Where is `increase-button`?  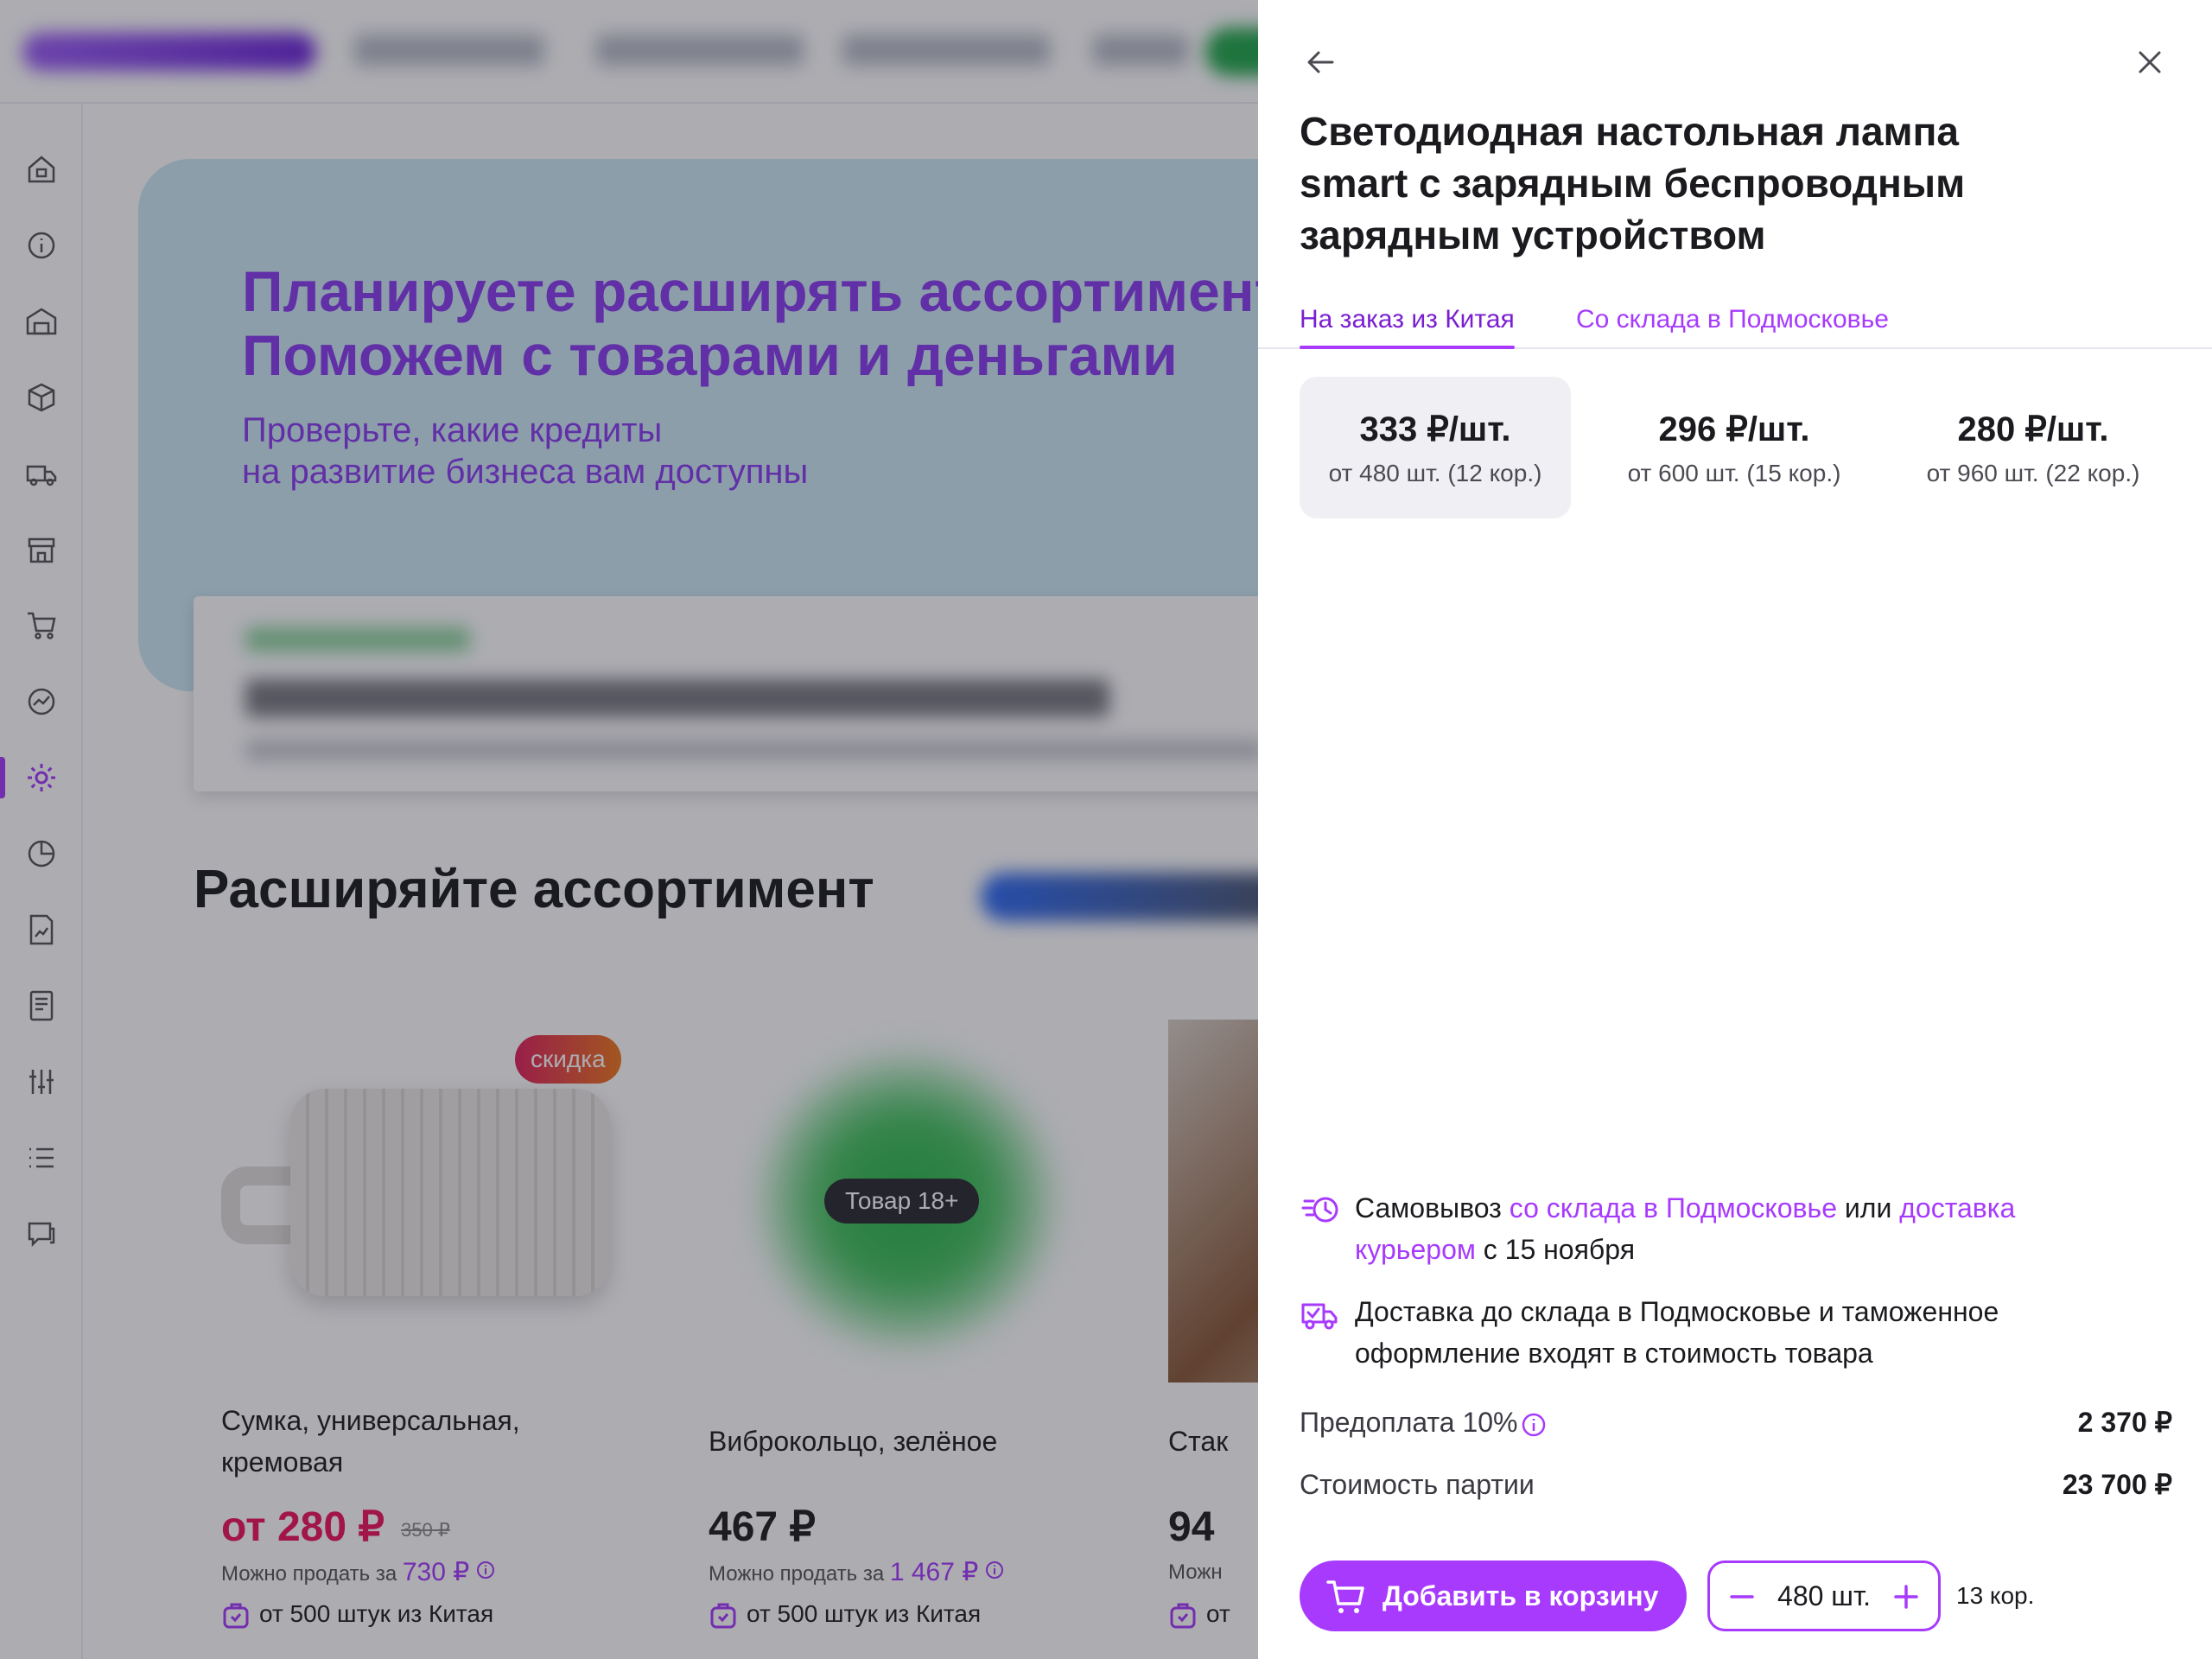
increase-button is located at coordinates (1906, 1596).